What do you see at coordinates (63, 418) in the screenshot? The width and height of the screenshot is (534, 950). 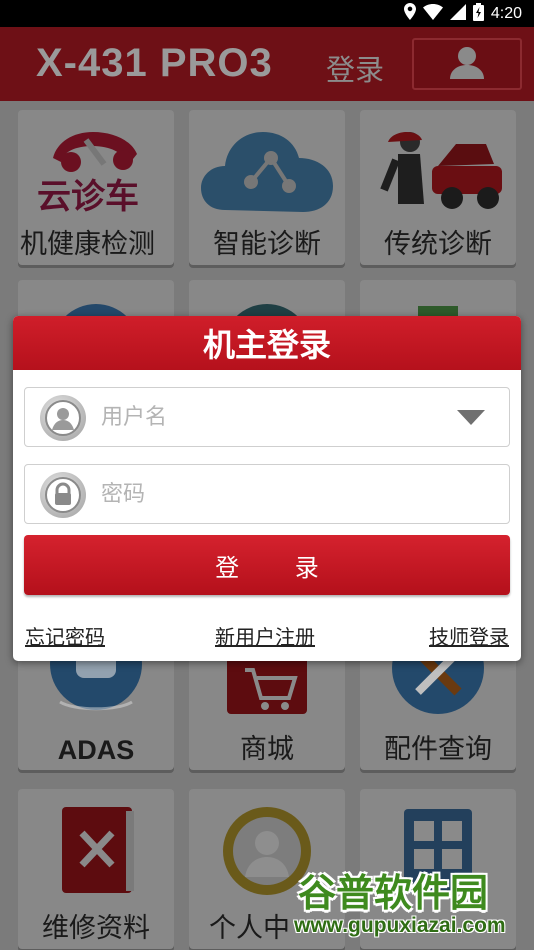 I see `user-avatar-icon` at bounding box center [63, 418].